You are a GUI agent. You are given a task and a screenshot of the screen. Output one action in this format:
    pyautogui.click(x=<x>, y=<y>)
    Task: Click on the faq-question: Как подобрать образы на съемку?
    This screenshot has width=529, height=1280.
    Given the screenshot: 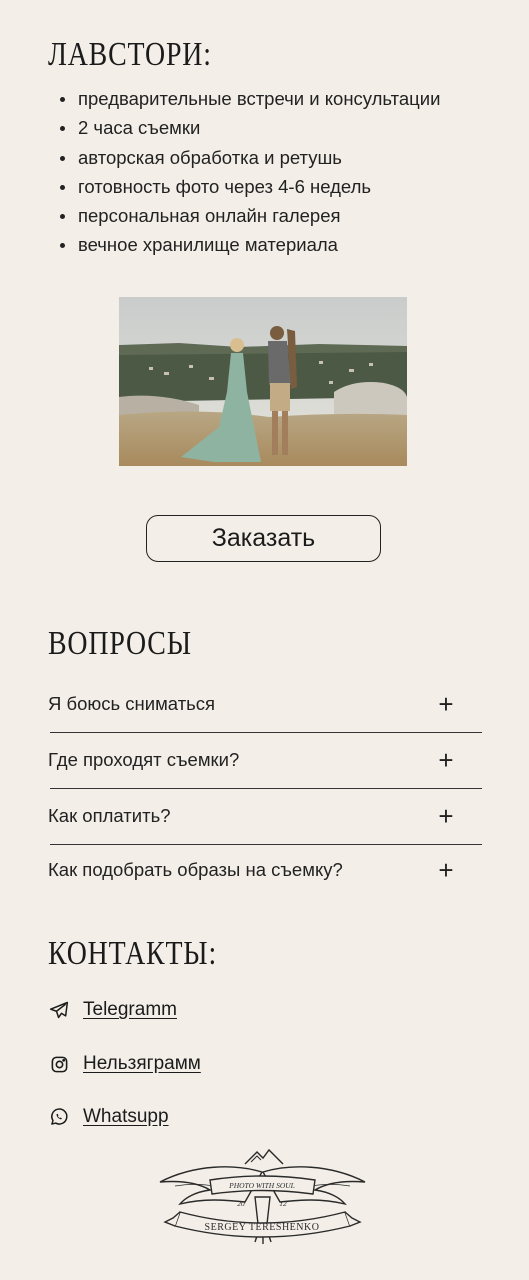 What is the action you would take?
    pyautogui.click(x=195, y=869)
    